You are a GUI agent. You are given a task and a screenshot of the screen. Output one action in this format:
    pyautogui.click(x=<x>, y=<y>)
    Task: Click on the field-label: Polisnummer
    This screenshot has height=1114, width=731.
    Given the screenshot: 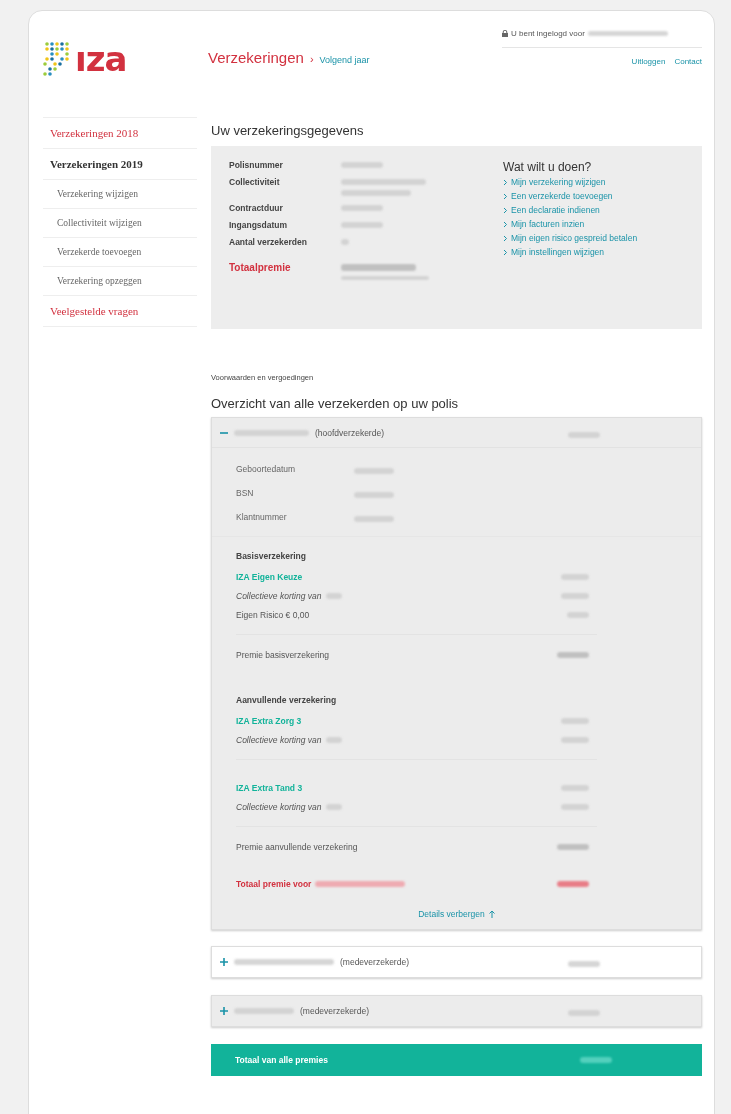 What is the action you would take?
    pyautogui.click(x=256, y=165)
    